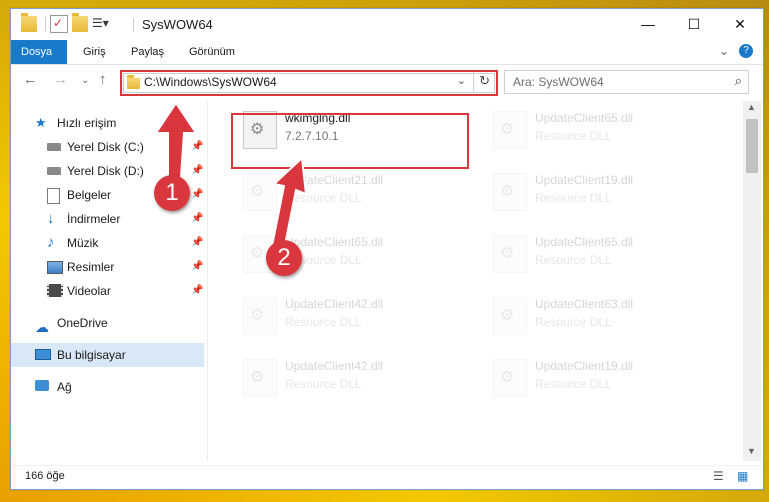 This screenshot has width=769, height=502. What do you see at coordinates (284, 258) in the screenshot?
I see `step-2-badge: 2` at bounding box center [284, 258].